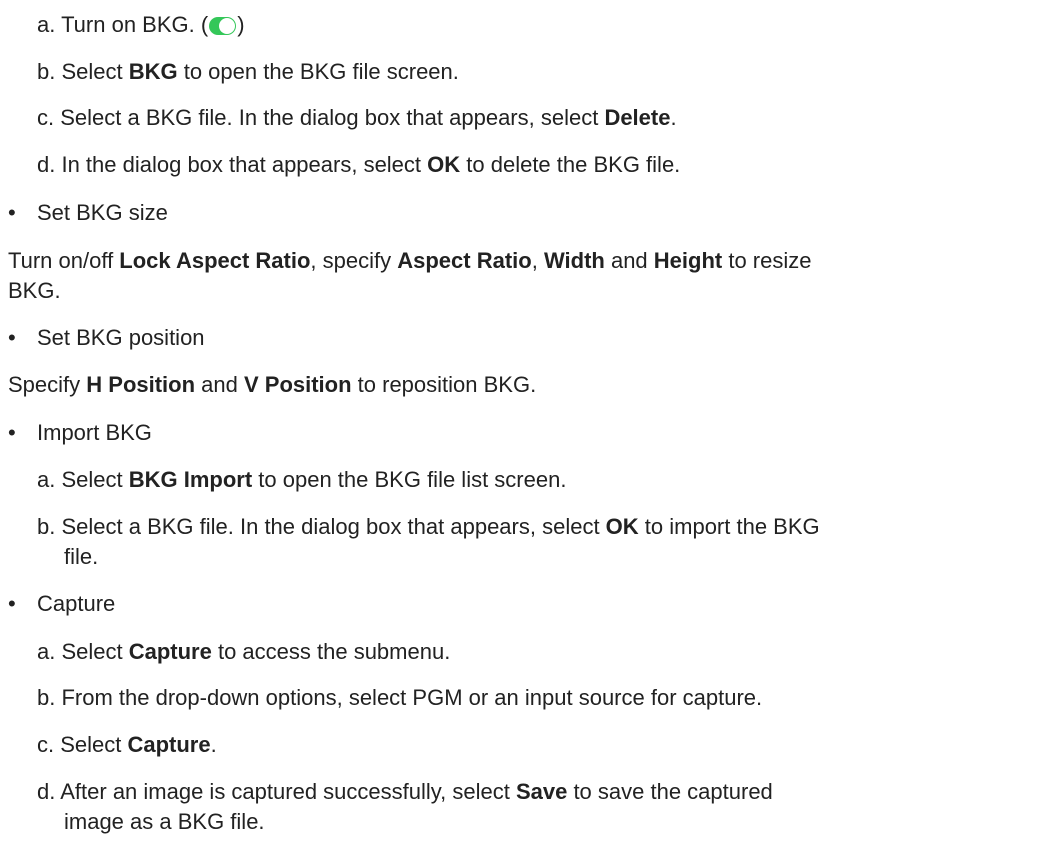 This screenshot has width=1059, height=843. Describe the element at coordinates (541, 791) in the screenshot. I see `capture-step-d-bold: Save` at that location.